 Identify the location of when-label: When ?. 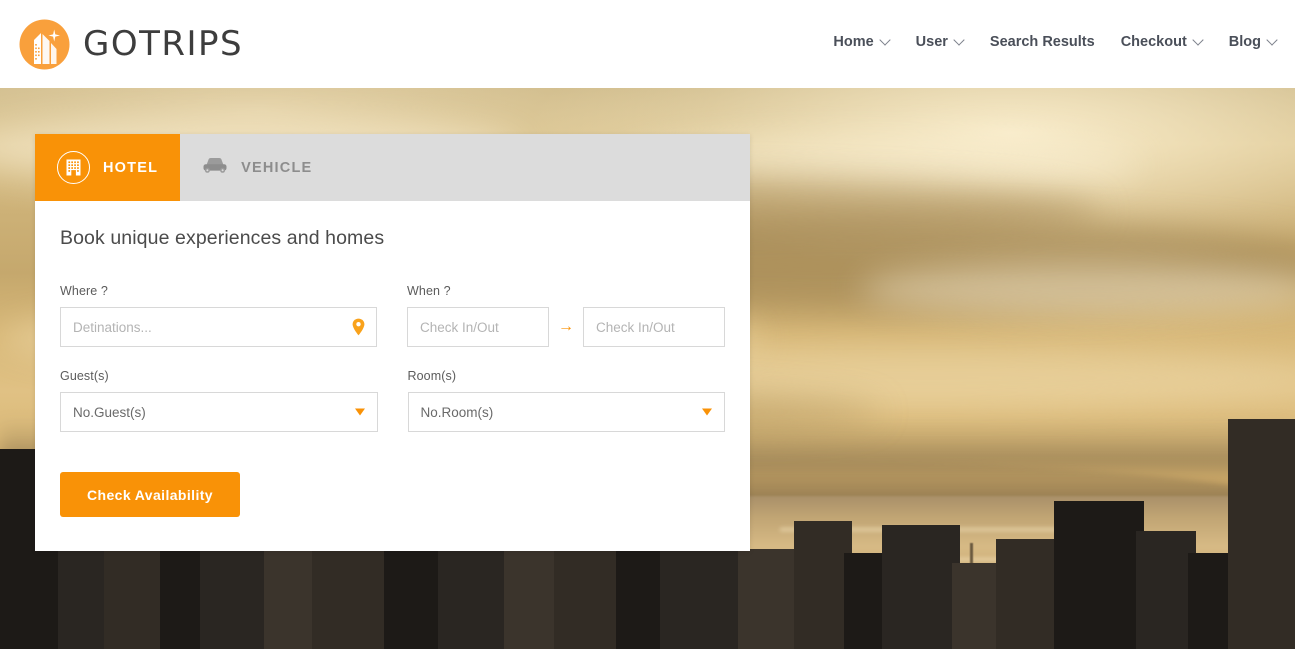
(429, 291).